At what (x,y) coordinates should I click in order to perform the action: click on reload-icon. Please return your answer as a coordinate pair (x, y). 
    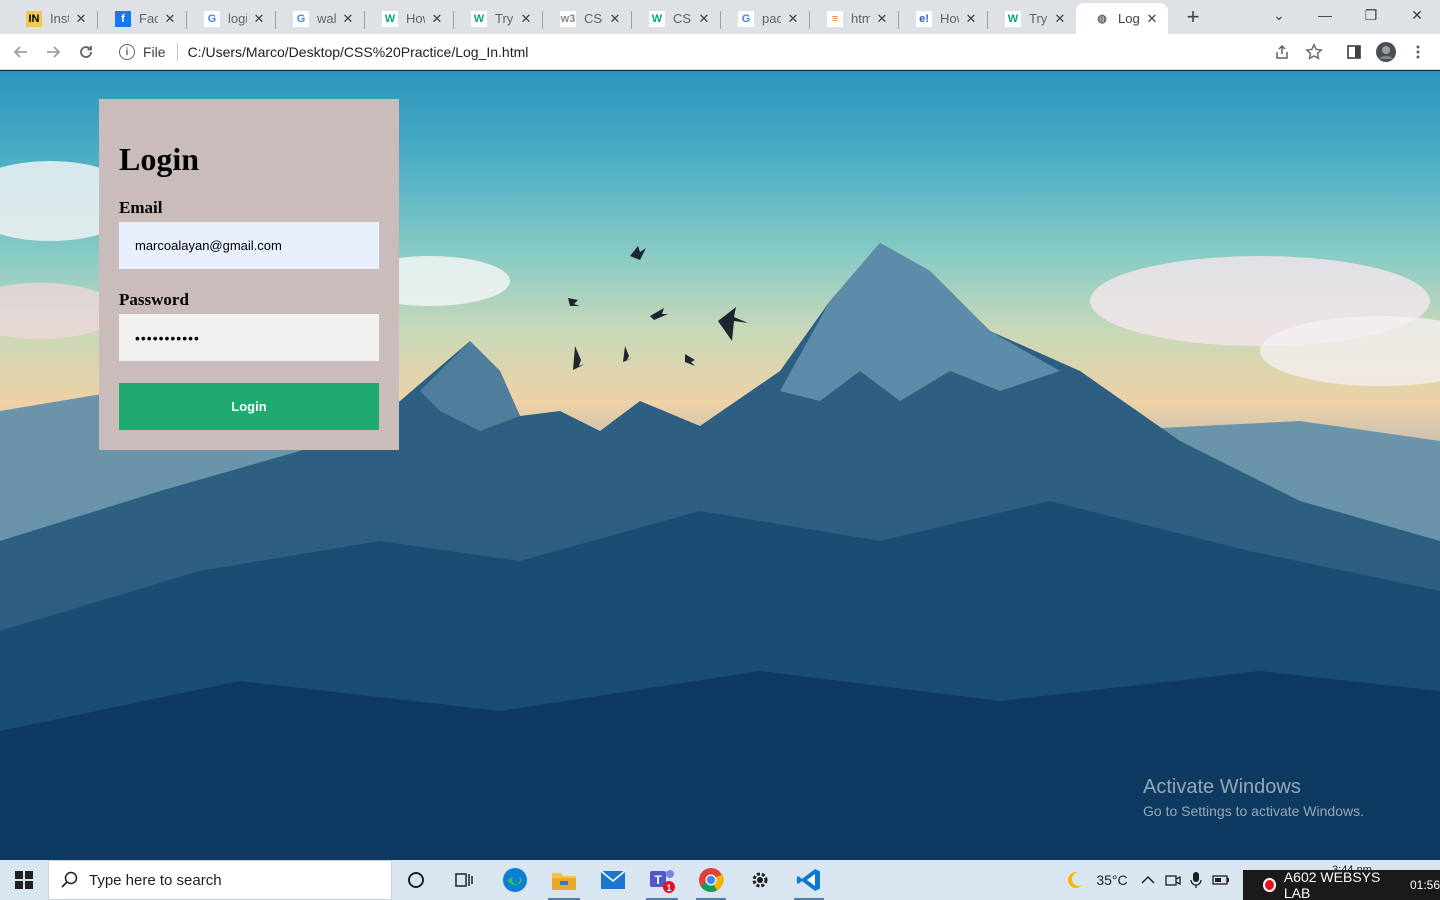
    Looking at the image, I should click on (86, 52).